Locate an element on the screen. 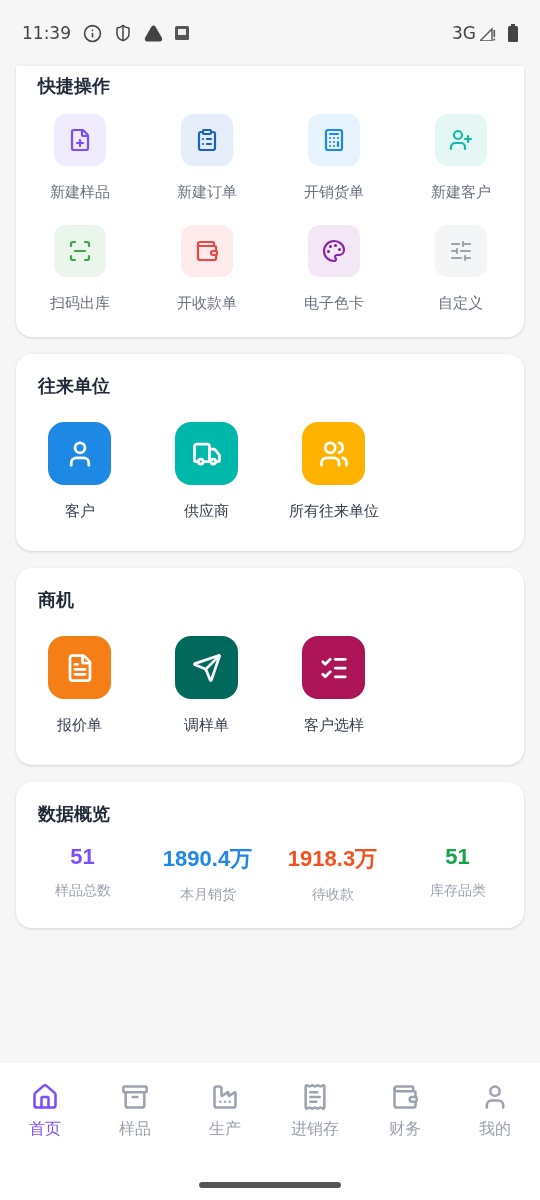  battery-icon is located at coordinates (513, 33).